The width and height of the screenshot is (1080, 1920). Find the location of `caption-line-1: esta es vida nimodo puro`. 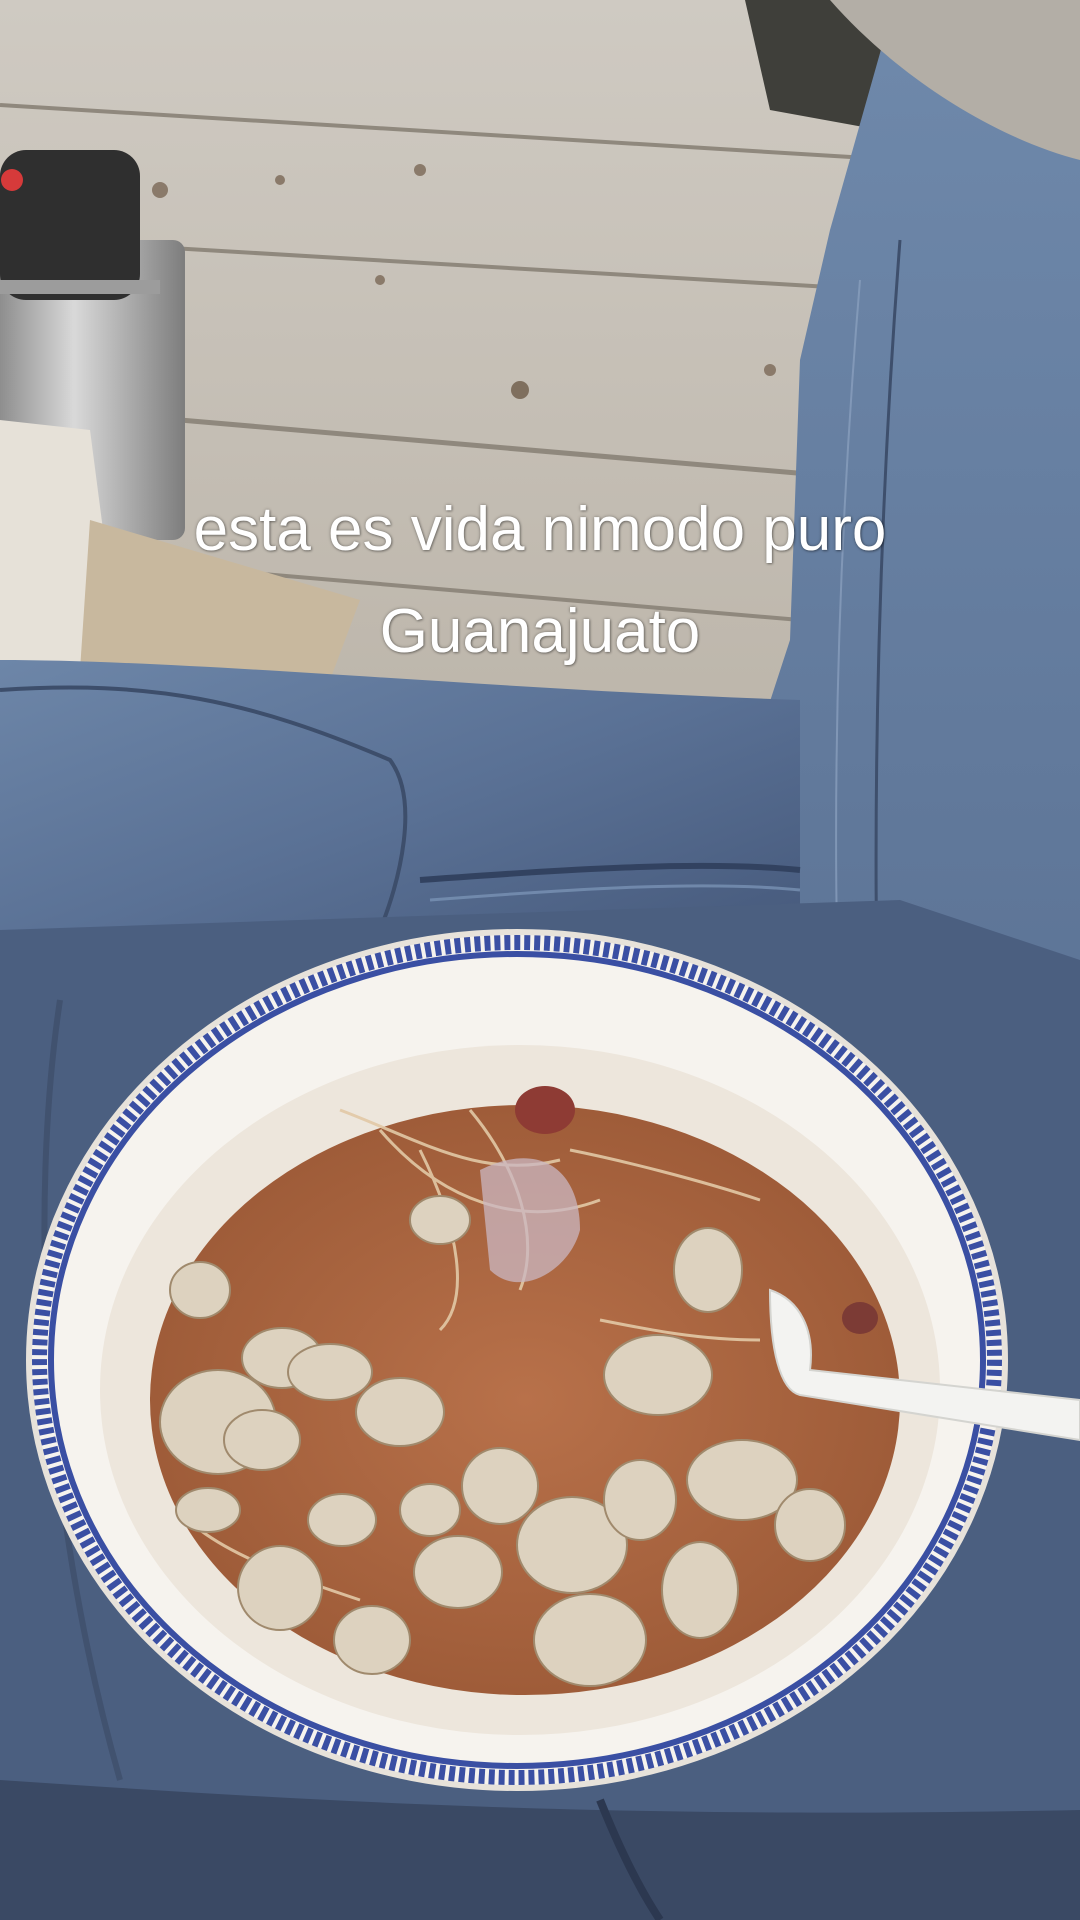

caption-line-1: esta es vida nimodo puro is located at coordinates (540, 529).